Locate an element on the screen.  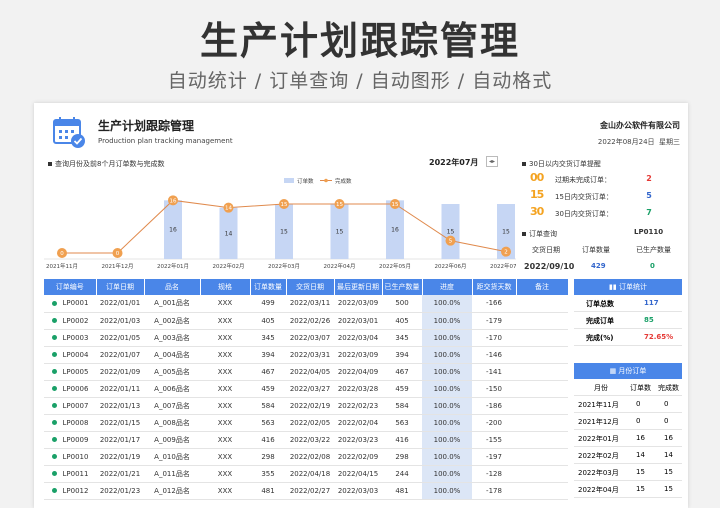
table-cell: 2022/03/23 is located at coordinates (358, 440).